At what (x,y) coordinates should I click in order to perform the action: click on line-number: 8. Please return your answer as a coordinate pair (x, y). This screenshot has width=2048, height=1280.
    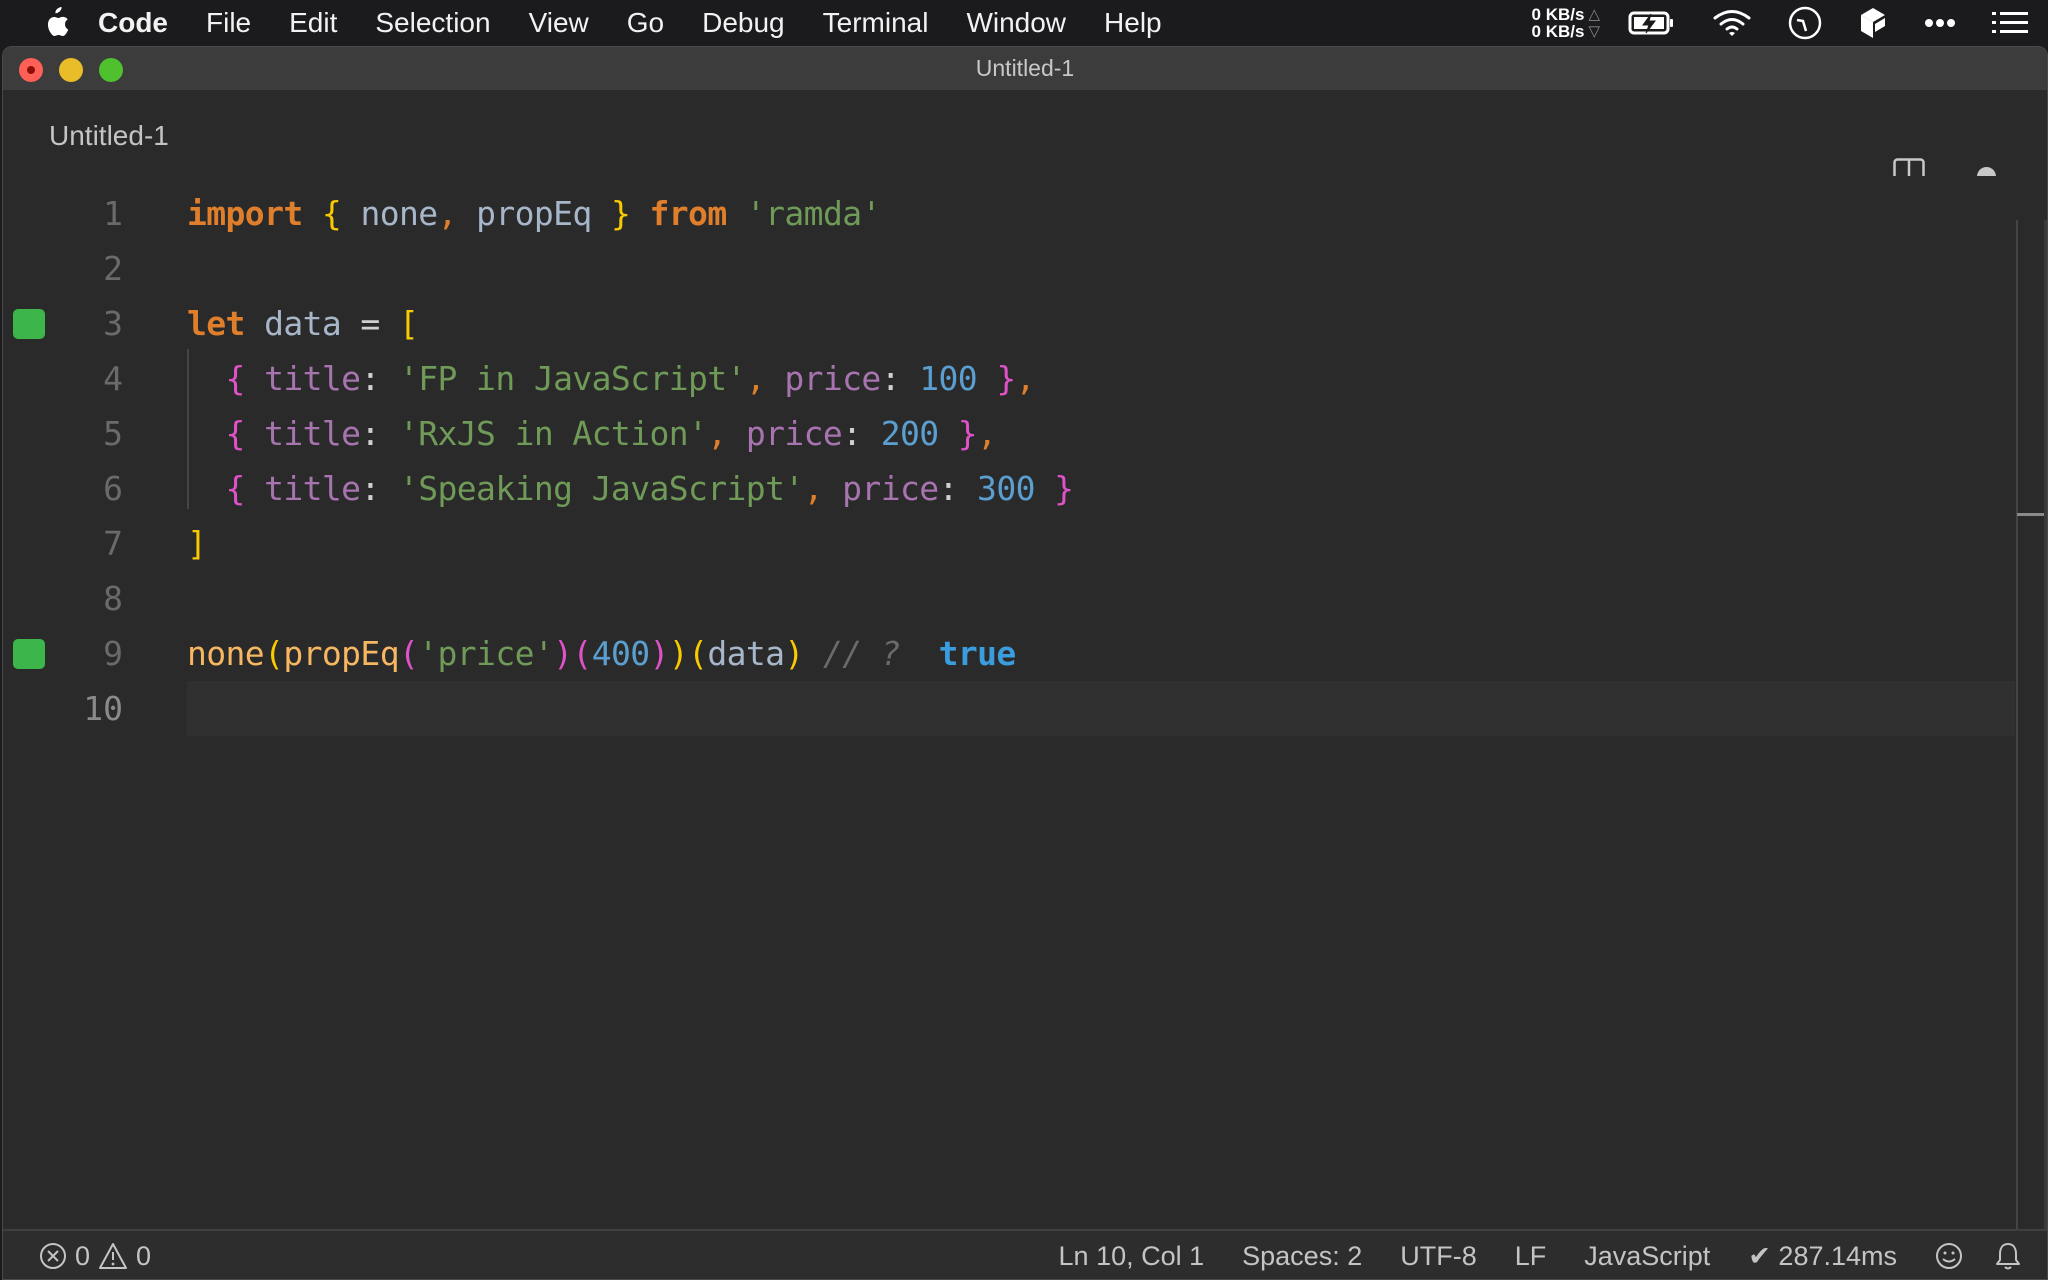
    Looking at the image, I should click on (113, 598).